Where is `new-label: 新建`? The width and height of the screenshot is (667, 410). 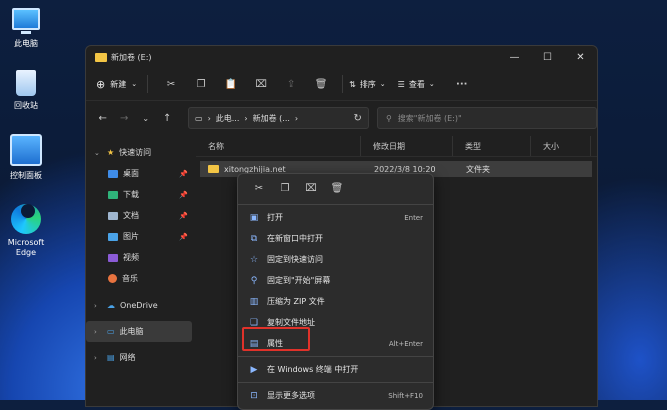
new-label: 新建 is located at coordinates (118, 84).